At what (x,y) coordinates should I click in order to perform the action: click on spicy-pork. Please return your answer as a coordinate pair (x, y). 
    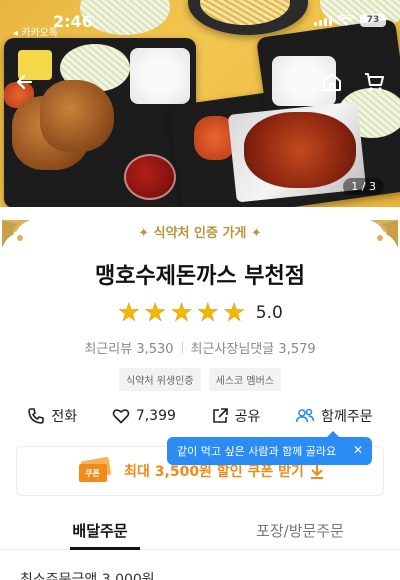
    Looking at the image, I should click on (300, 150).